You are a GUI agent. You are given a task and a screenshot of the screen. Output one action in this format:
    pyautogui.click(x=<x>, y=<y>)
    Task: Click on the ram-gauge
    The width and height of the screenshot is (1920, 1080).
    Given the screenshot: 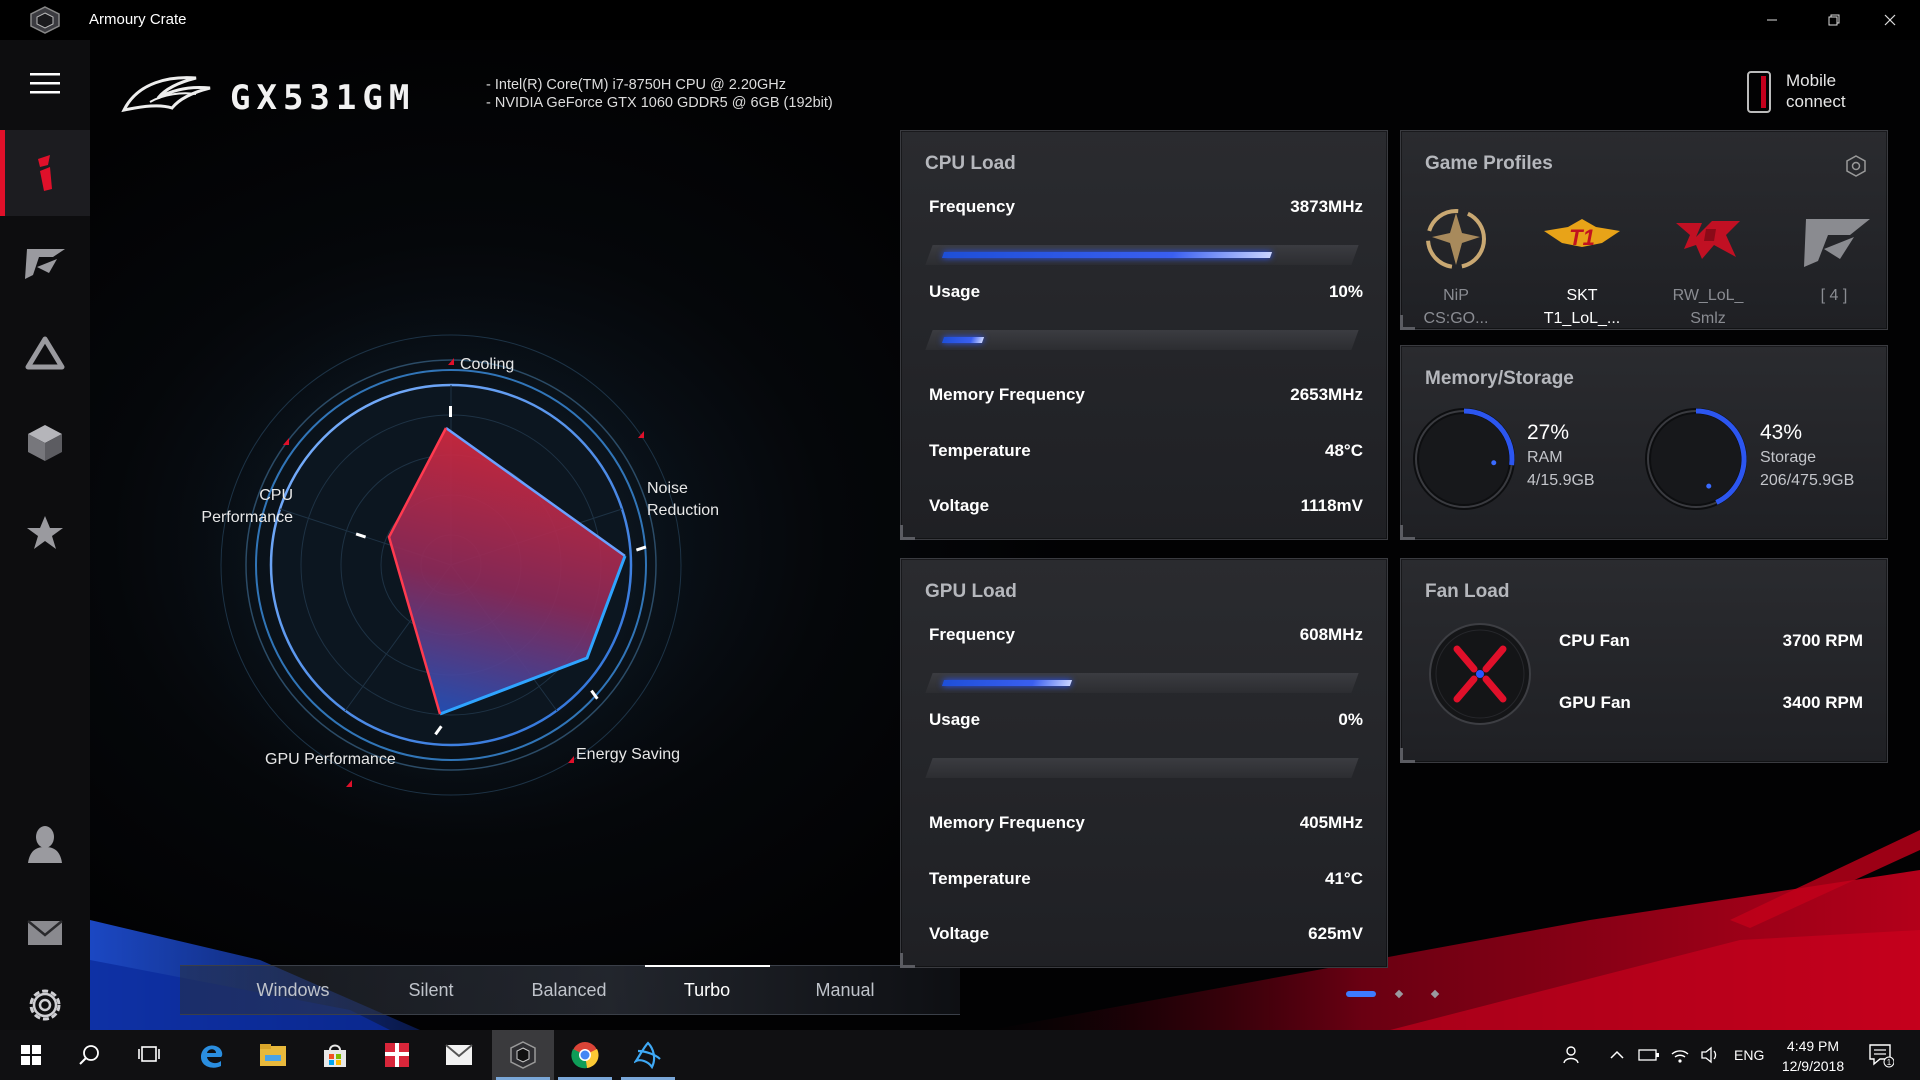 What is the action you would take?
    pyautogui.click(x=1464, y=459)
    